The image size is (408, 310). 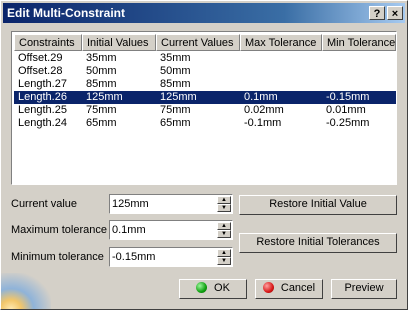 I want to click on column-header-constraints: Constraints, so click(x=48, y=42).